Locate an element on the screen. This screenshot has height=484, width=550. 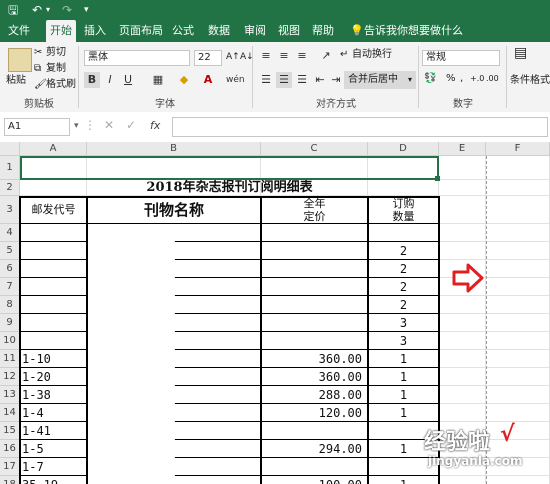
tab-view: 视图 is located at coordinates (289, 31).